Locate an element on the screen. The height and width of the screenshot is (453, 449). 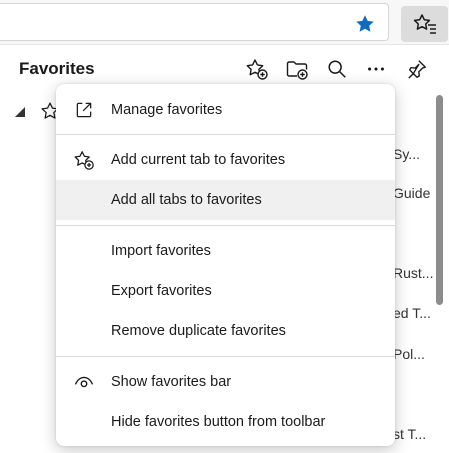
menu-item-label: Import favorites is located at coordinates (161, 251).